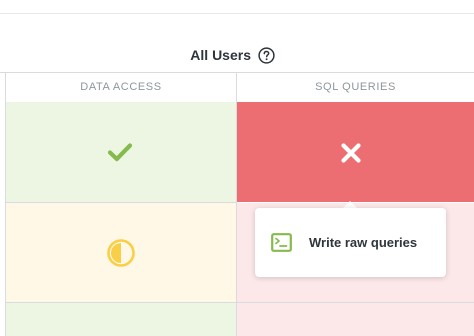 This screenshot has height=336, width=474. Describe the element at coordinates (266, 55) in the screenshot. I see `question-circle-icon` at that location.